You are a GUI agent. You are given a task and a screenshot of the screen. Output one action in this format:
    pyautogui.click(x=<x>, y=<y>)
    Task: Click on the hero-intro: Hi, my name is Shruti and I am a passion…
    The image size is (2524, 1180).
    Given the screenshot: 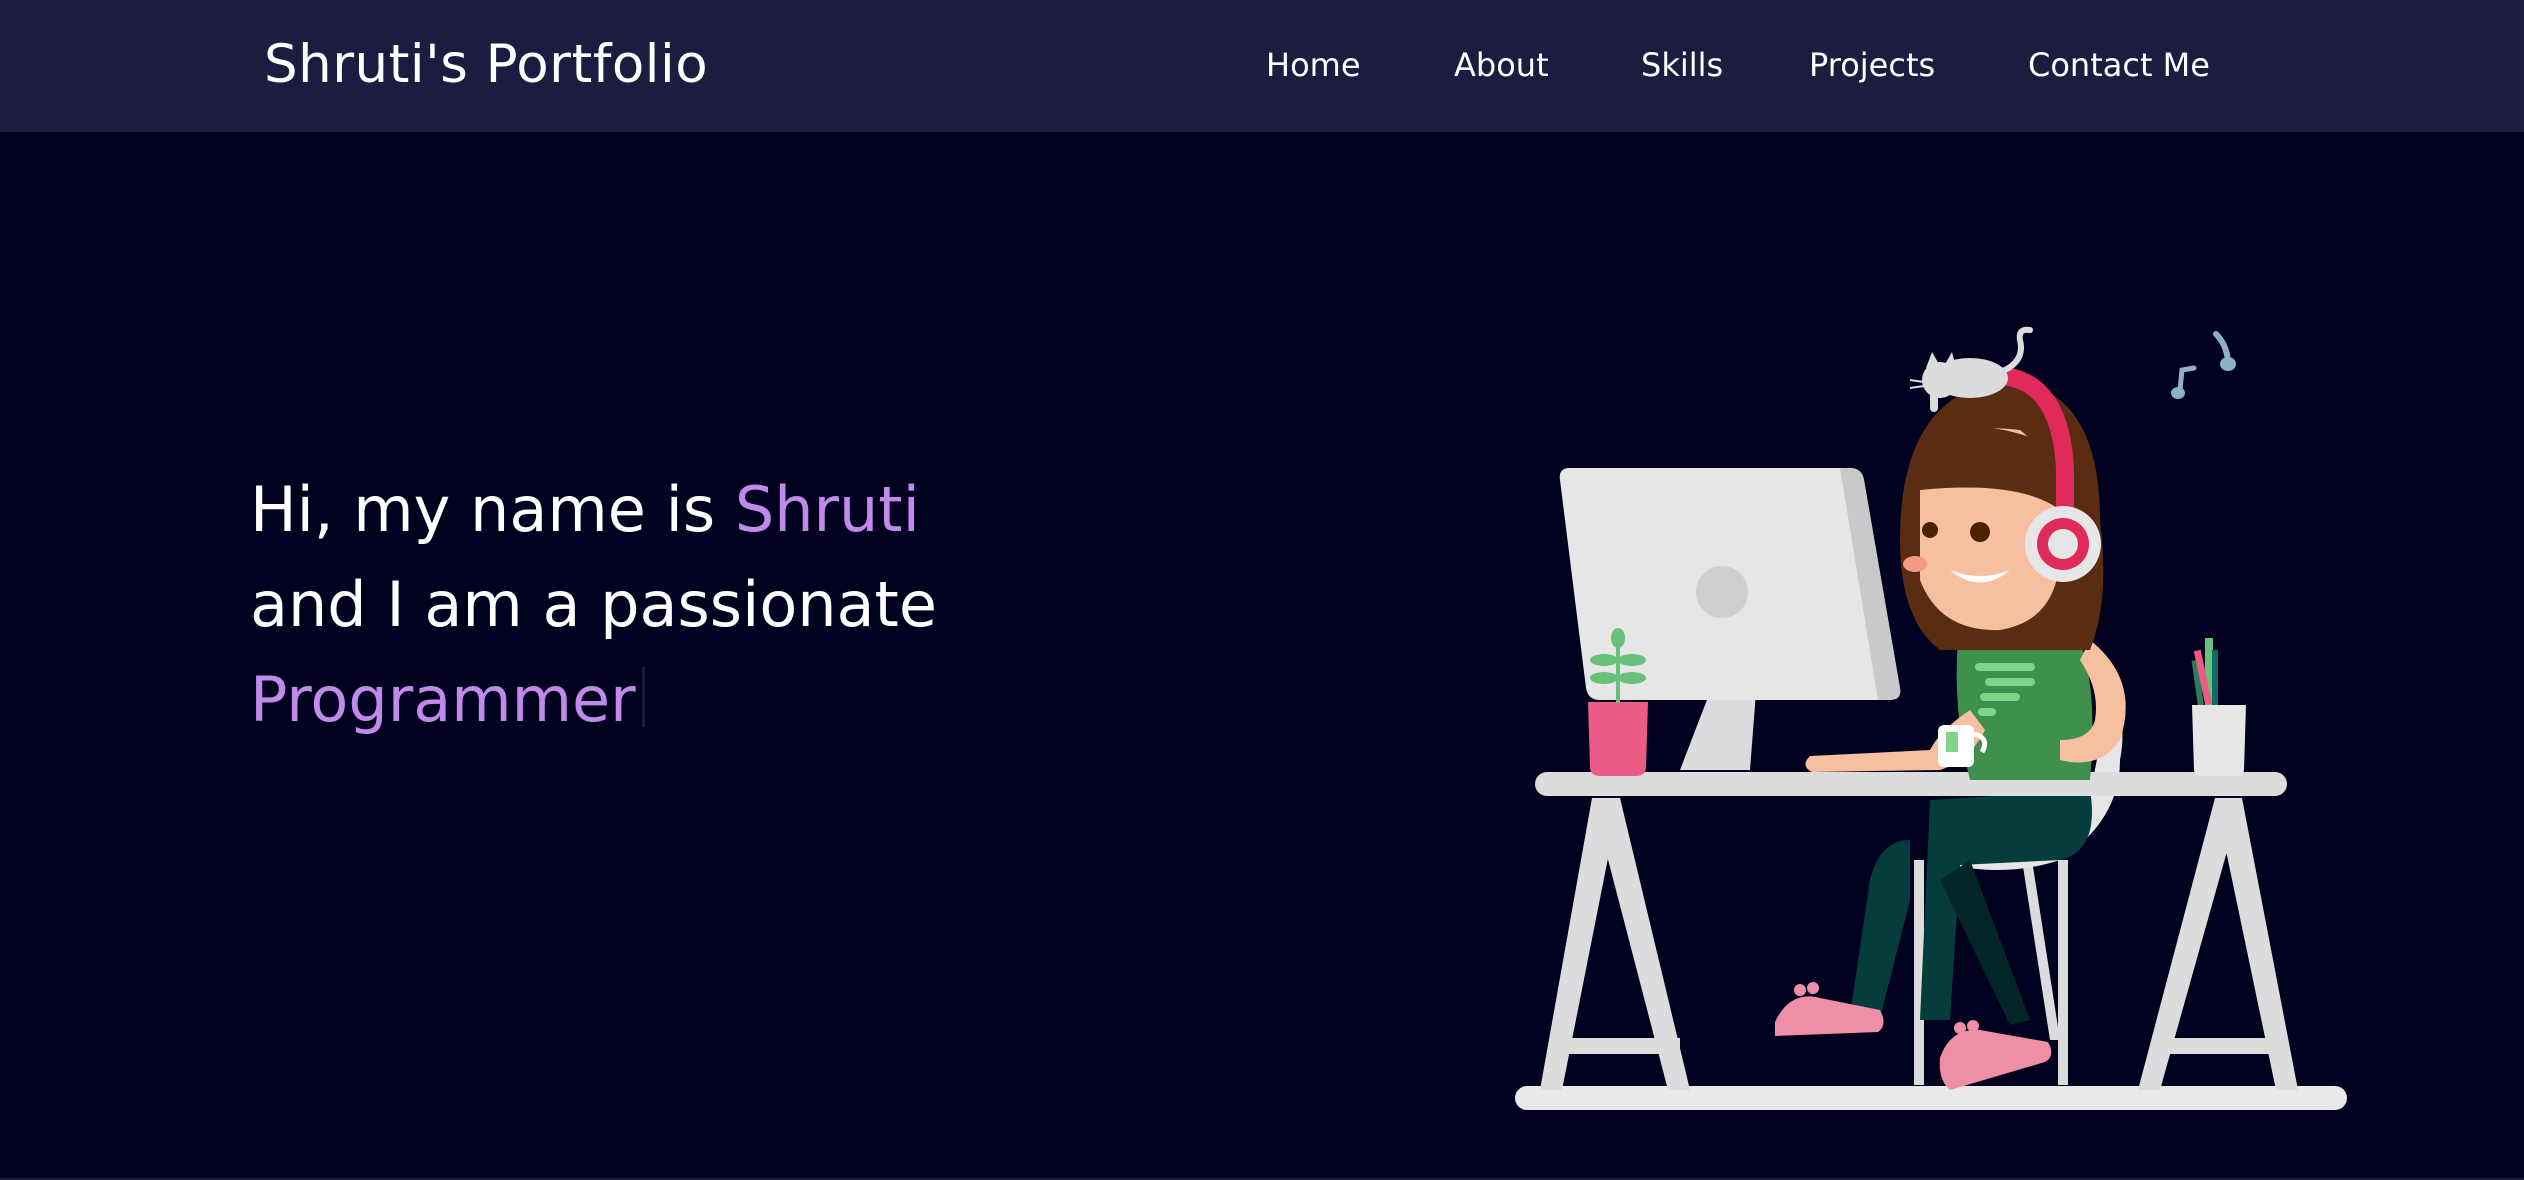 What is the action you would take?
    pyautogui.click(x=593, y=604)
    